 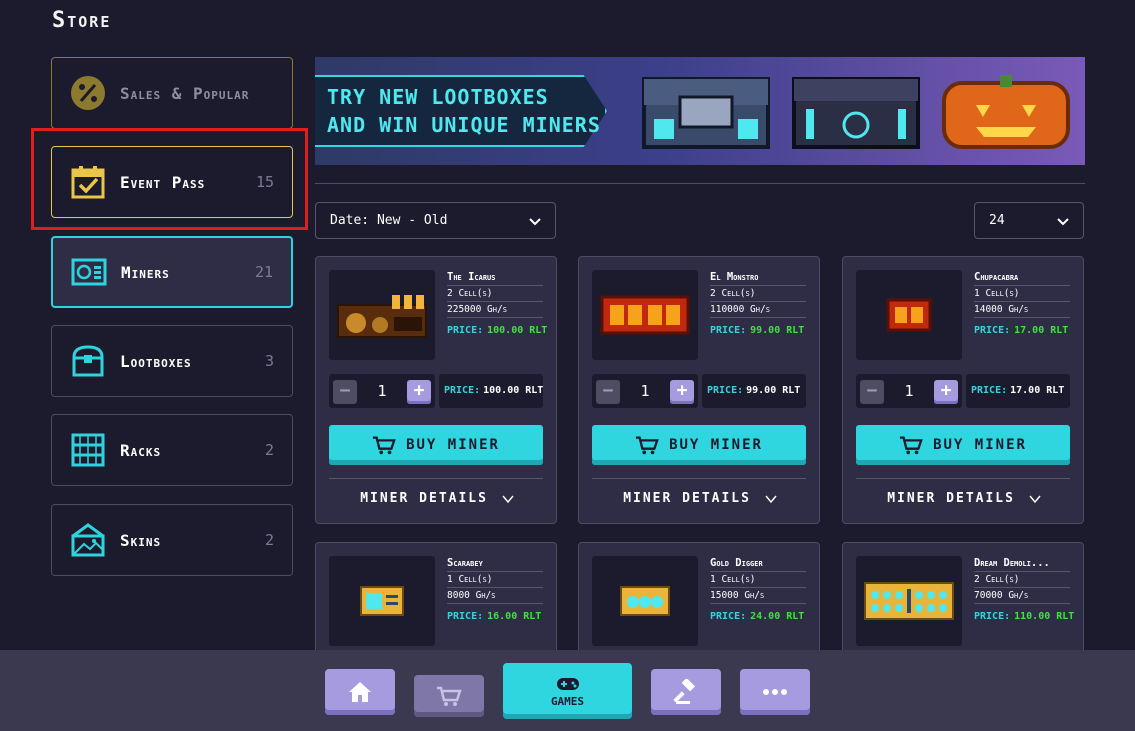 What do you see at coordinates (141, 450) in the screenshot?
I see `sidebar-item-label: Racks` at bounding box center [141, 450].